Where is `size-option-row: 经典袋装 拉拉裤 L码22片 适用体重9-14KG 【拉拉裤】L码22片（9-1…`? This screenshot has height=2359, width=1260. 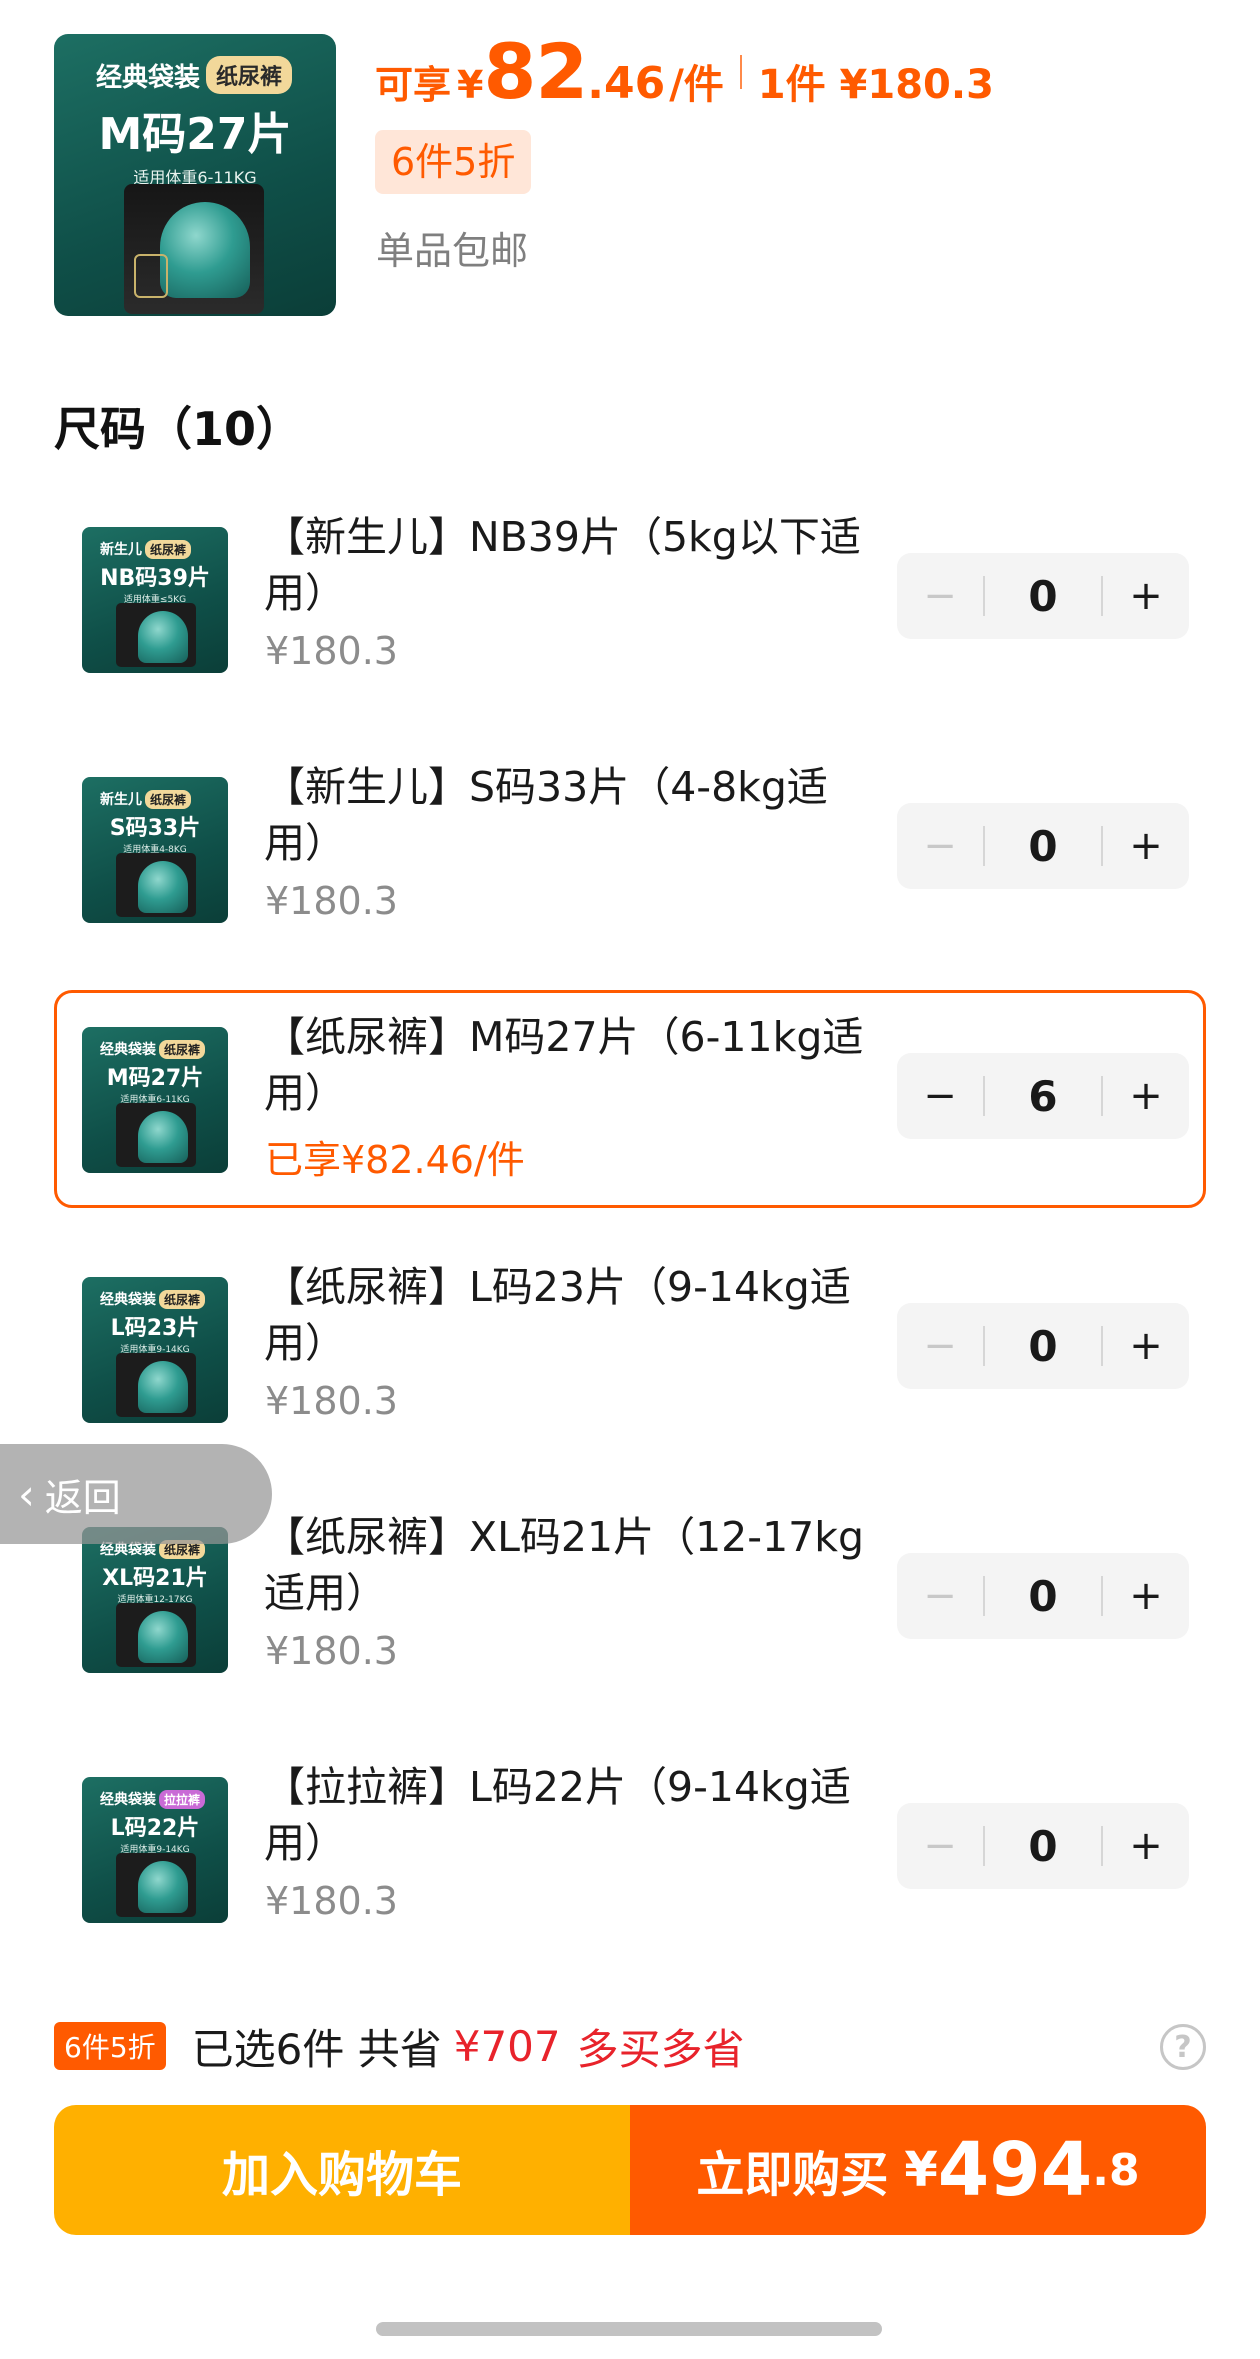 size-option-row: 经典袋装 拉拉裤 L码22片 适用体重9-14KG 【拉拉裤】L码22片（9-1… is located at coordinates (630, 1849).